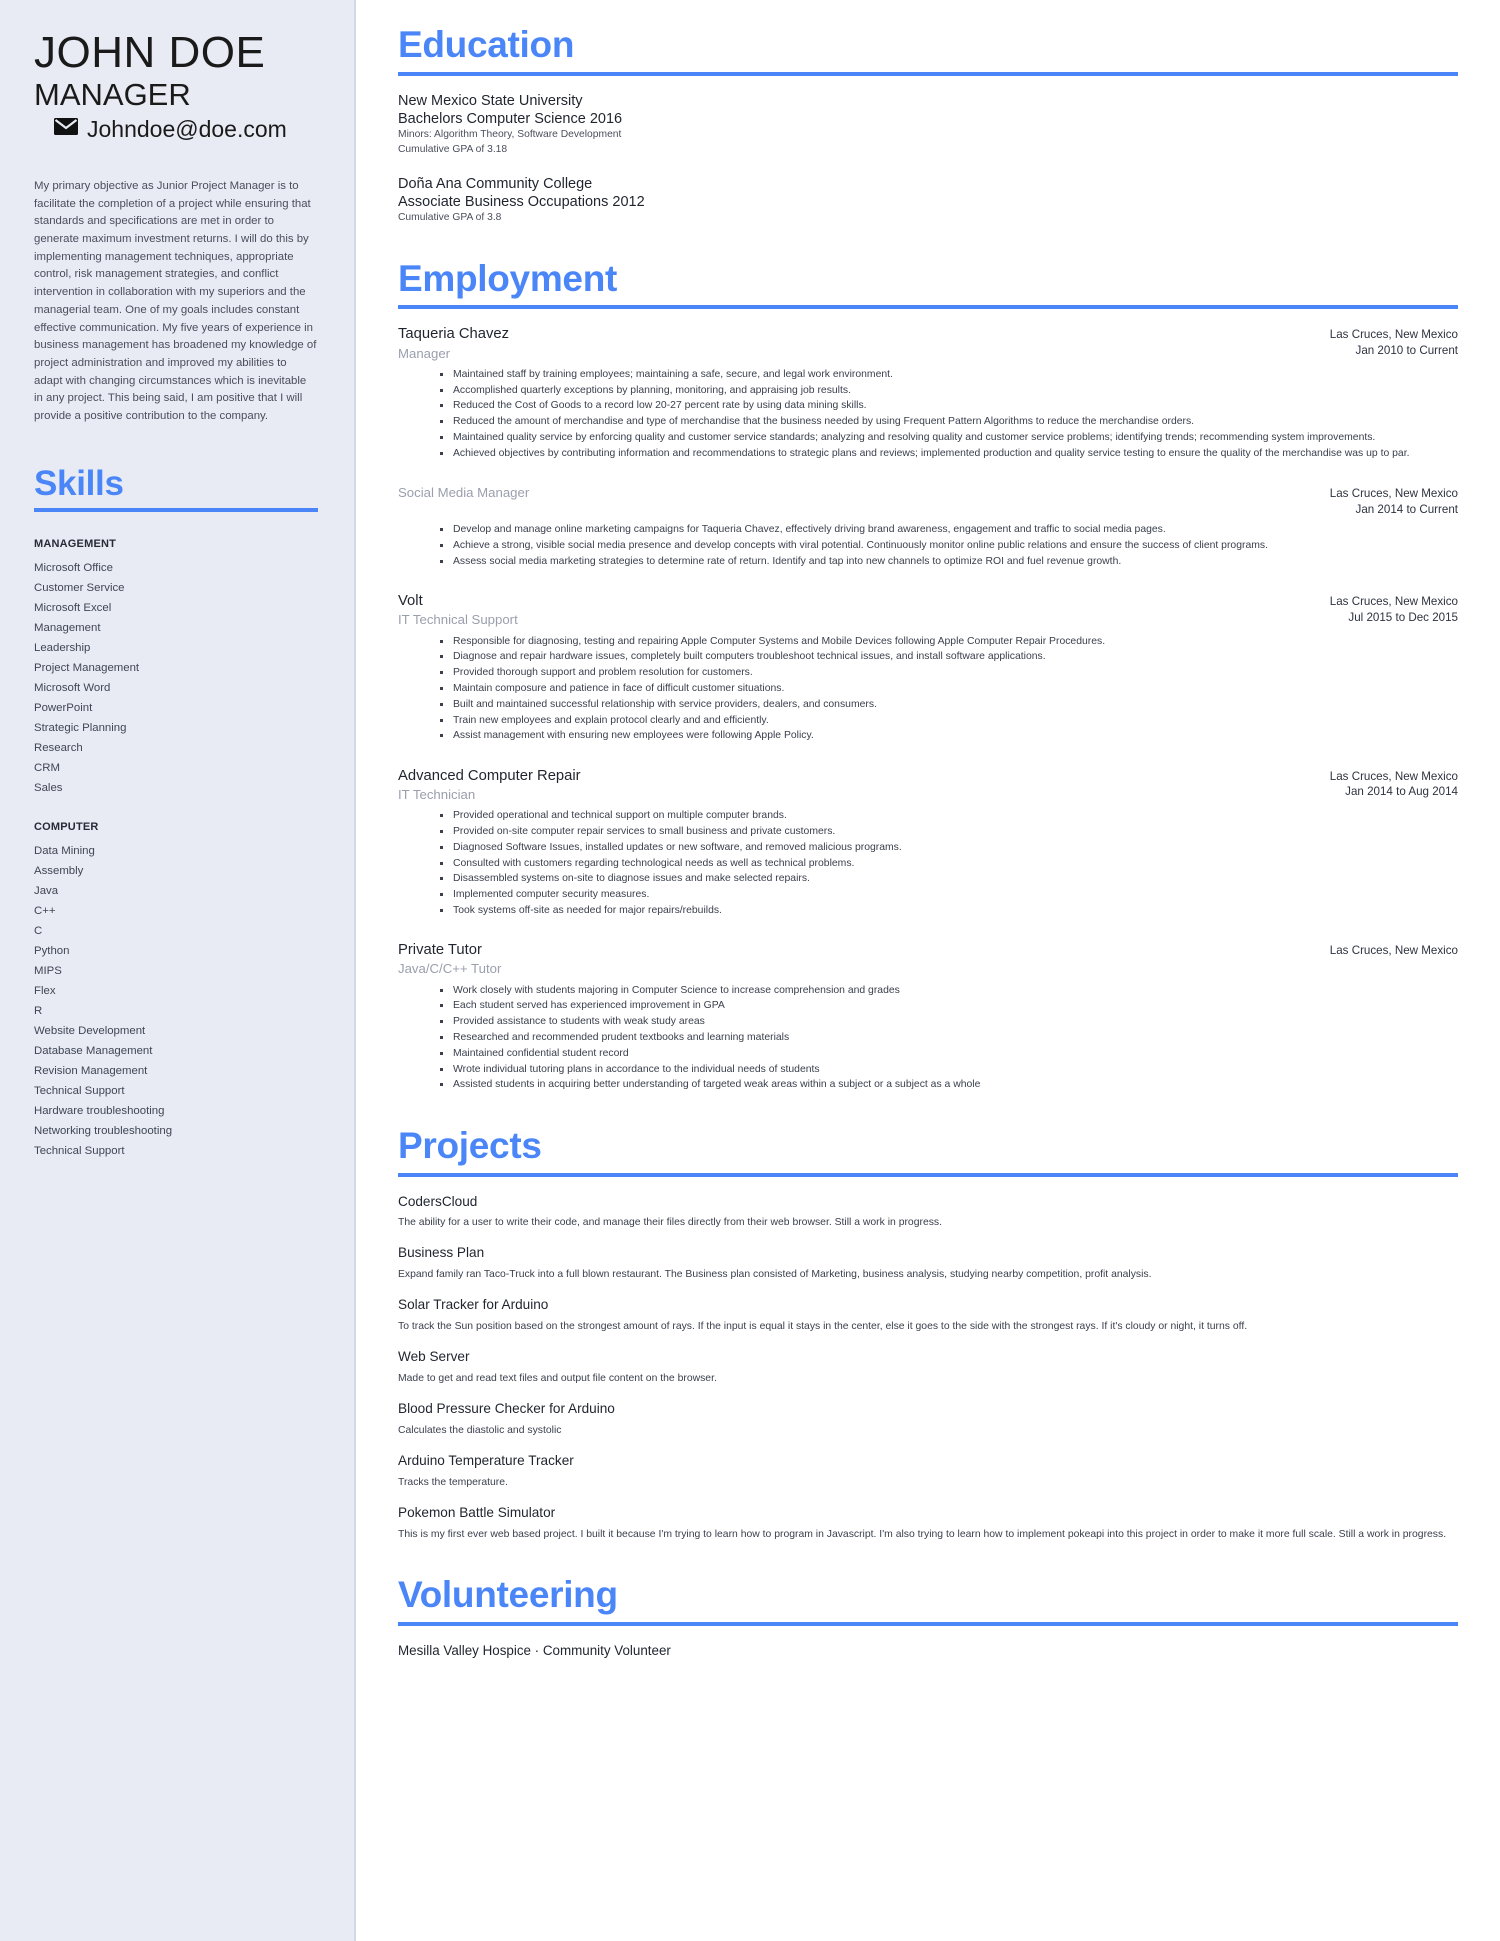 This screenshot has width=1500, height=1941. I want to click on employment-heading: Employment, so click(508, 278).